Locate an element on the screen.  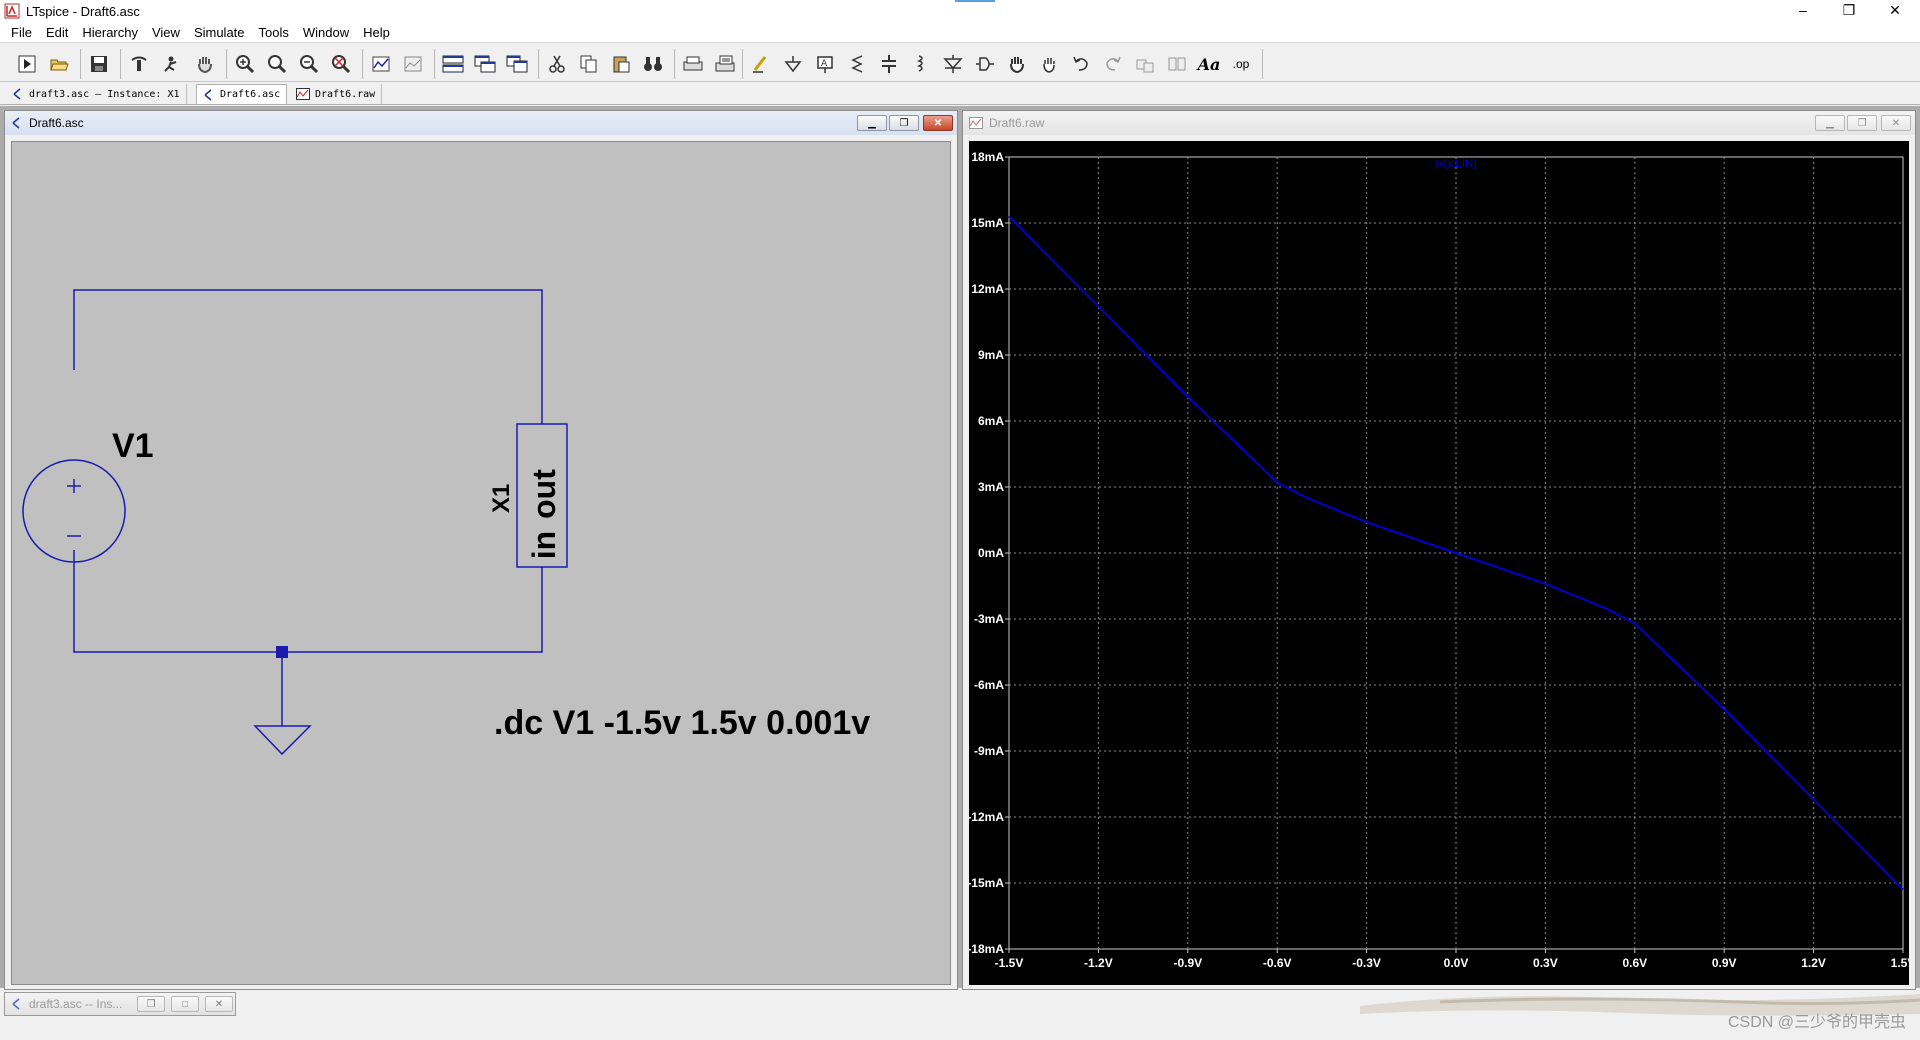
menu-hierarchy: Hierarchy is located at coordinates (110, 32).